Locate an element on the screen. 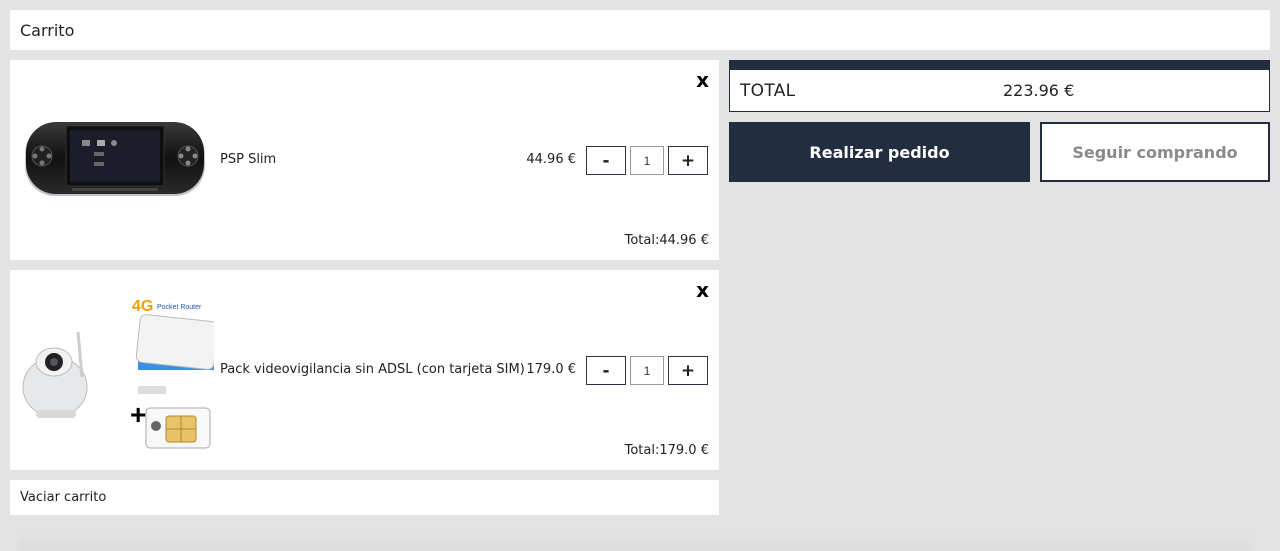 This screenshot has width=1280, height=551. order-summary: TOTAL 223.96 € is located at coordinates (999, 86).